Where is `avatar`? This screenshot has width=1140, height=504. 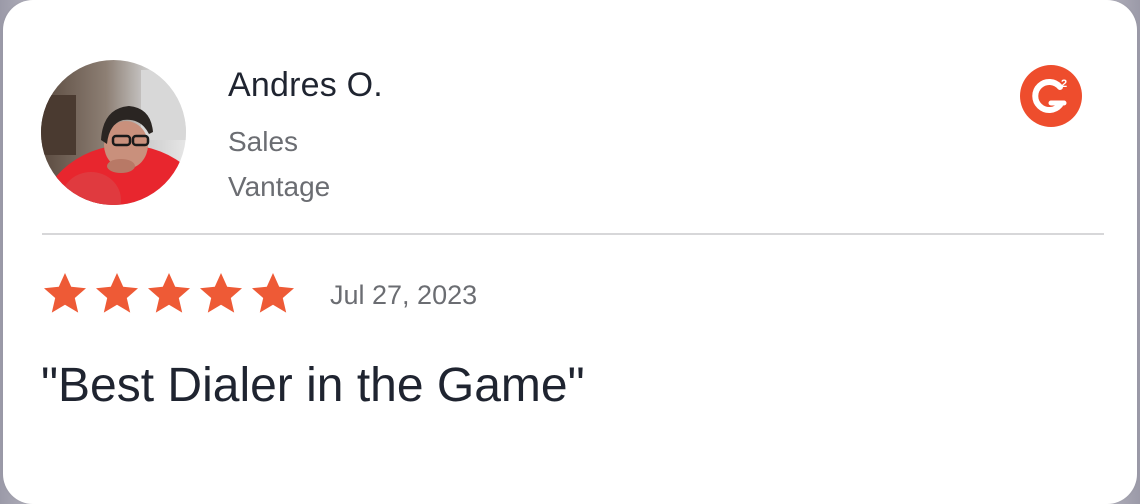
avatar is located at coordinates (113, 132).